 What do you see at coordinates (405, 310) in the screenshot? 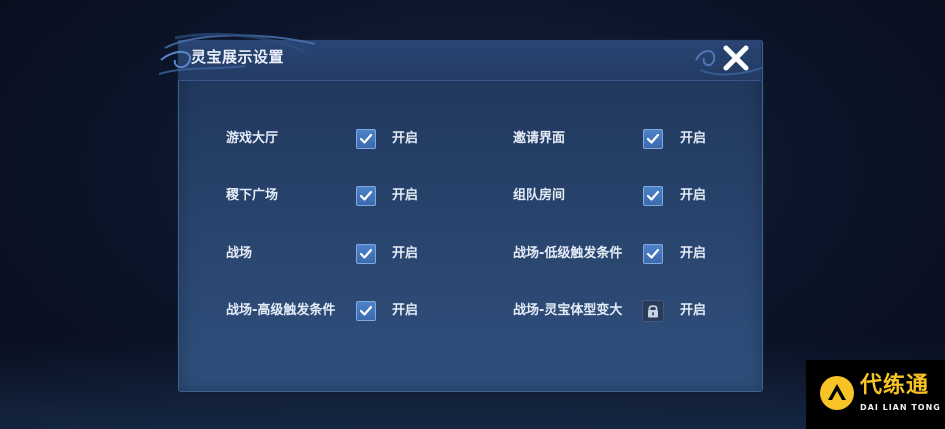
I see `state-label-battlefield-high-trigger: 开启` at bounding box center [405, 310].